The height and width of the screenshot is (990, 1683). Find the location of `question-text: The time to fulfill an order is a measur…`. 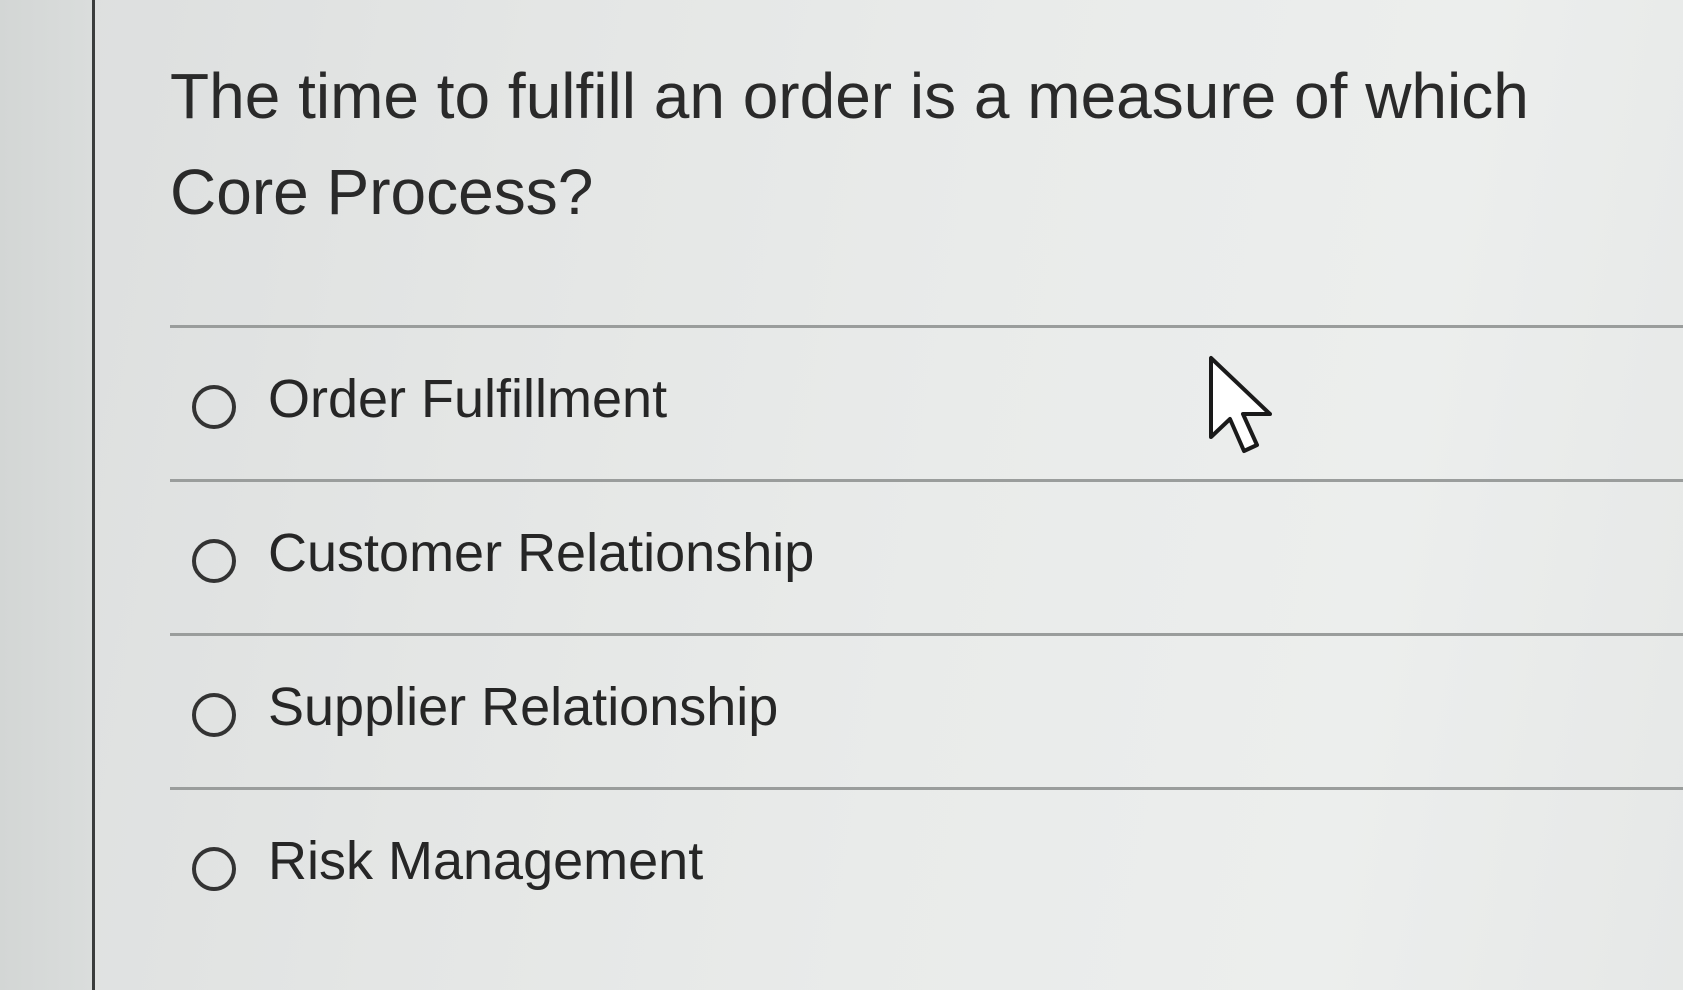

question-text: The time to fulfill an order is a measur… is located at coordinates (849, 144).